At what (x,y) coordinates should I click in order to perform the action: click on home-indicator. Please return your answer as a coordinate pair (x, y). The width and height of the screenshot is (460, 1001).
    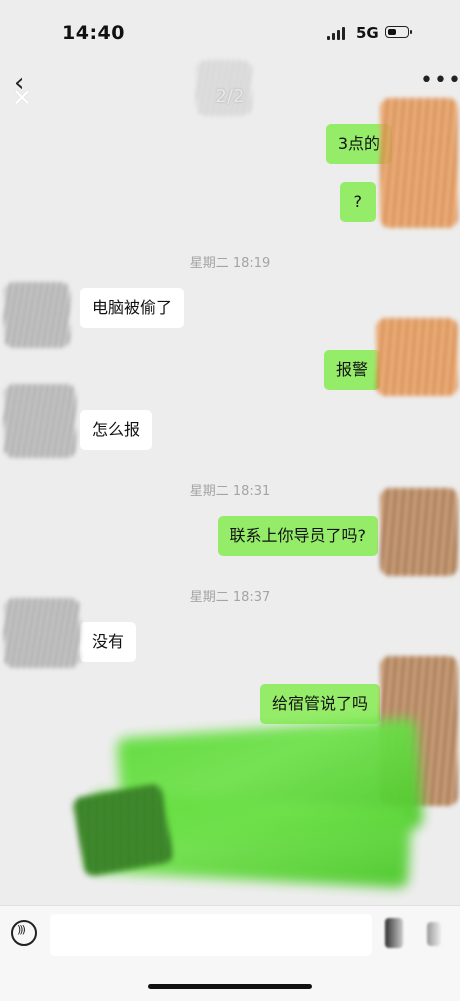
    Looking at the image, I should click on (230, 986).